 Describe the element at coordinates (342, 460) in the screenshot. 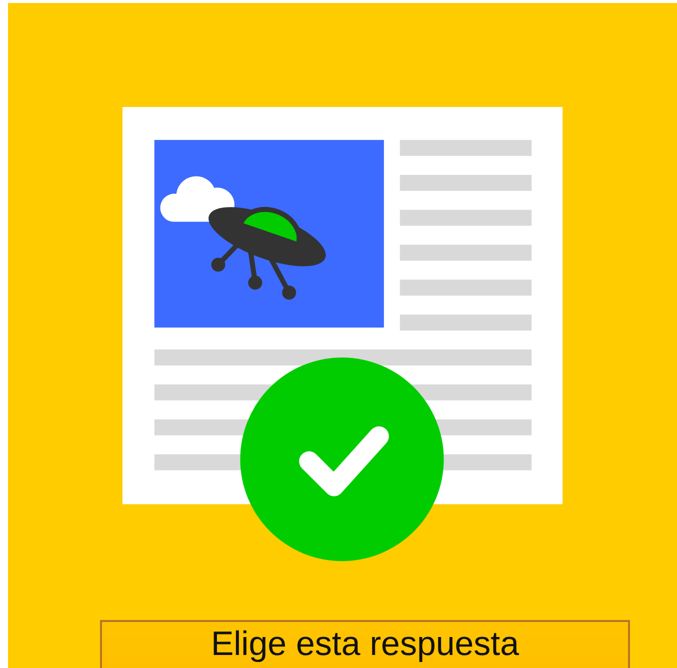

I see `check-icon` at that location.